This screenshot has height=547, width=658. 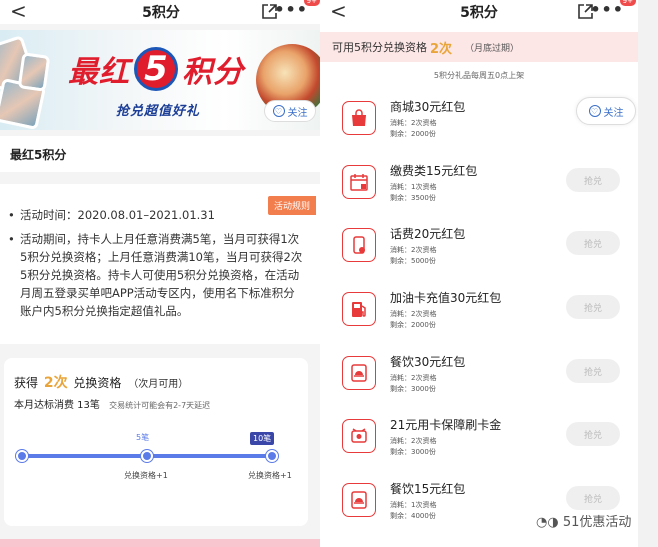 I want to click on bag-icon, so click(x=359, y=118).